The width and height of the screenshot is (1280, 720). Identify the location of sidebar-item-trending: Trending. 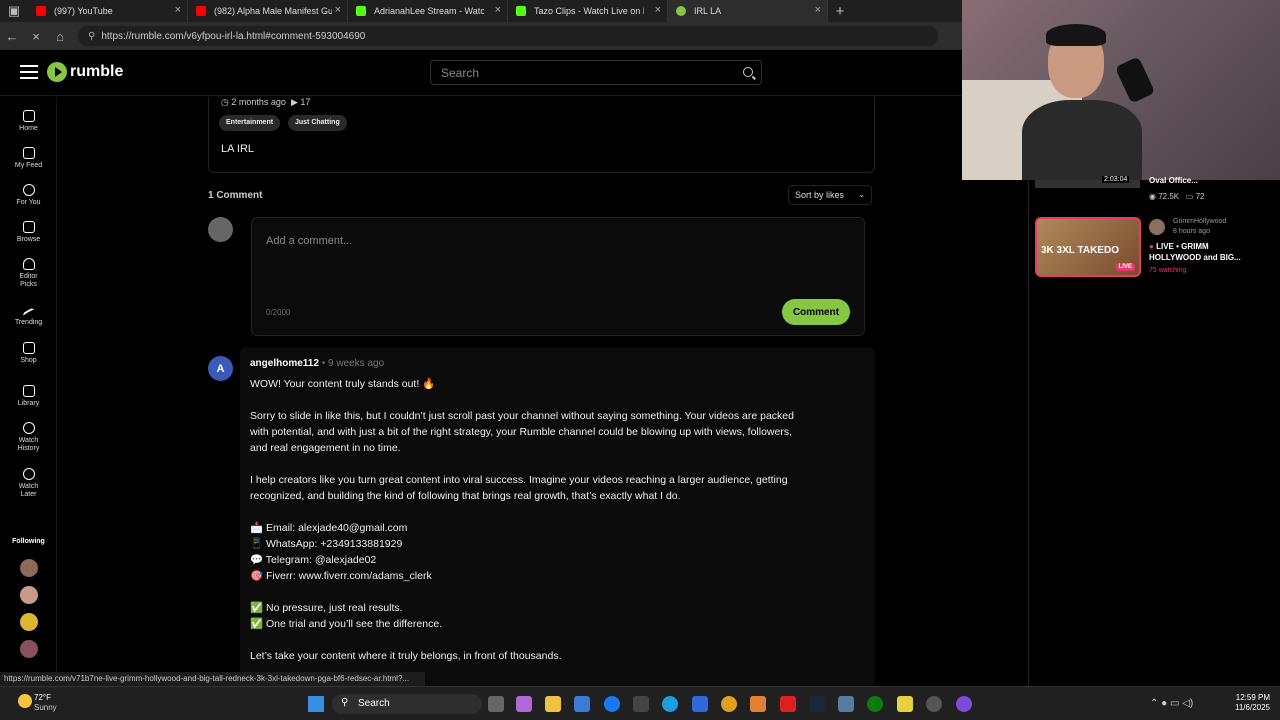
(28, 316).